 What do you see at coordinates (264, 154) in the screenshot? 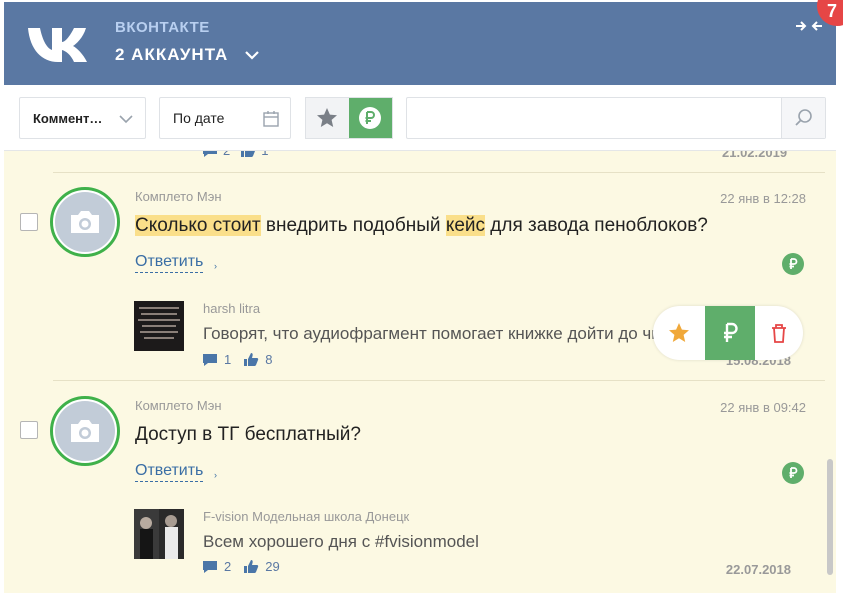
I see `partial-likes-count: 1` at bounding box center [264, 154].